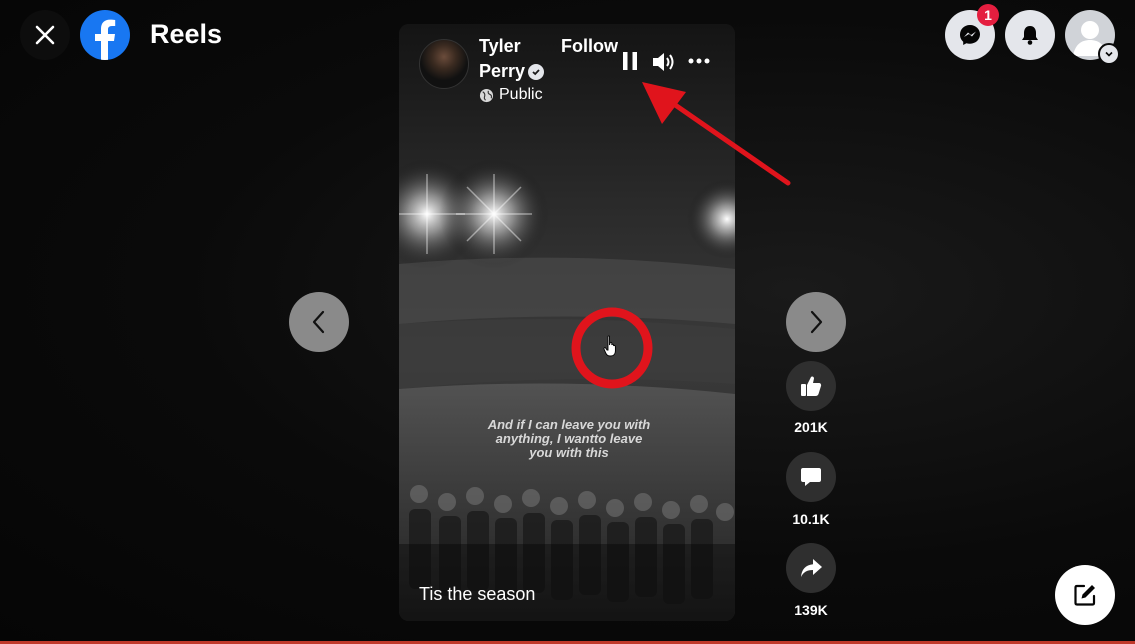  Describe the element at coordinates (811, 519) in the screenshot. I see `comment-count: 10.1K` at that location.